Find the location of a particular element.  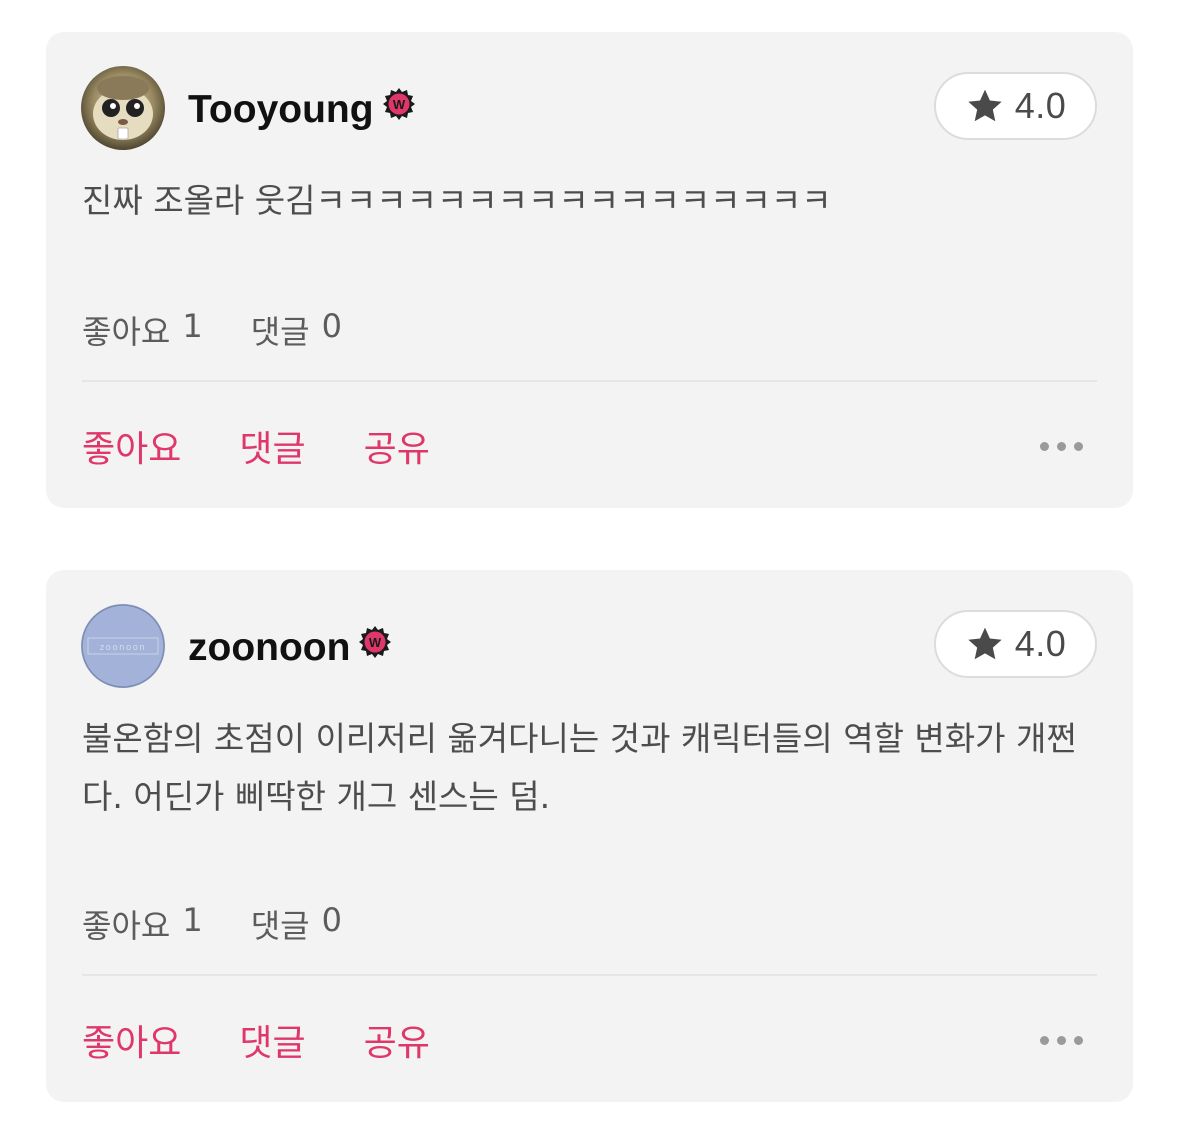

review-text: 진짜 조올라 웃김ㅋㅋㅋㅋㅋㅋㅋㅋㅋㅋㅋㅋㅋㅋㅋㅋㅋ is located at coordinates (457, 200).